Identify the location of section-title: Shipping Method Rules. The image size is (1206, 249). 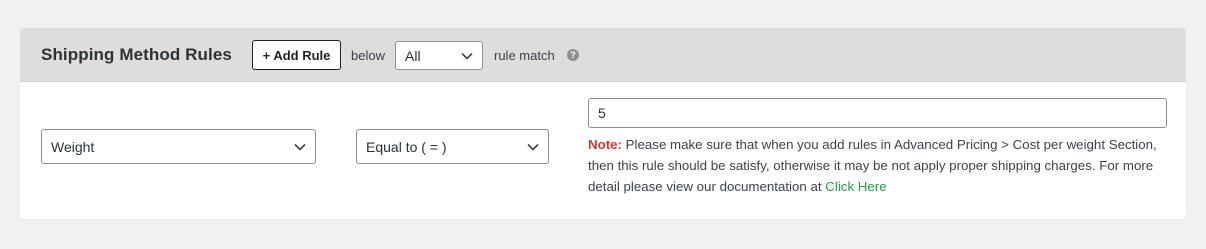
(136, 54).